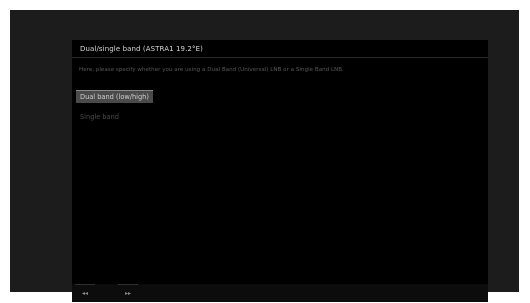 This screenshot has height=303, width=530. I want to click on option-single-band: Single band, so click(99, 117).